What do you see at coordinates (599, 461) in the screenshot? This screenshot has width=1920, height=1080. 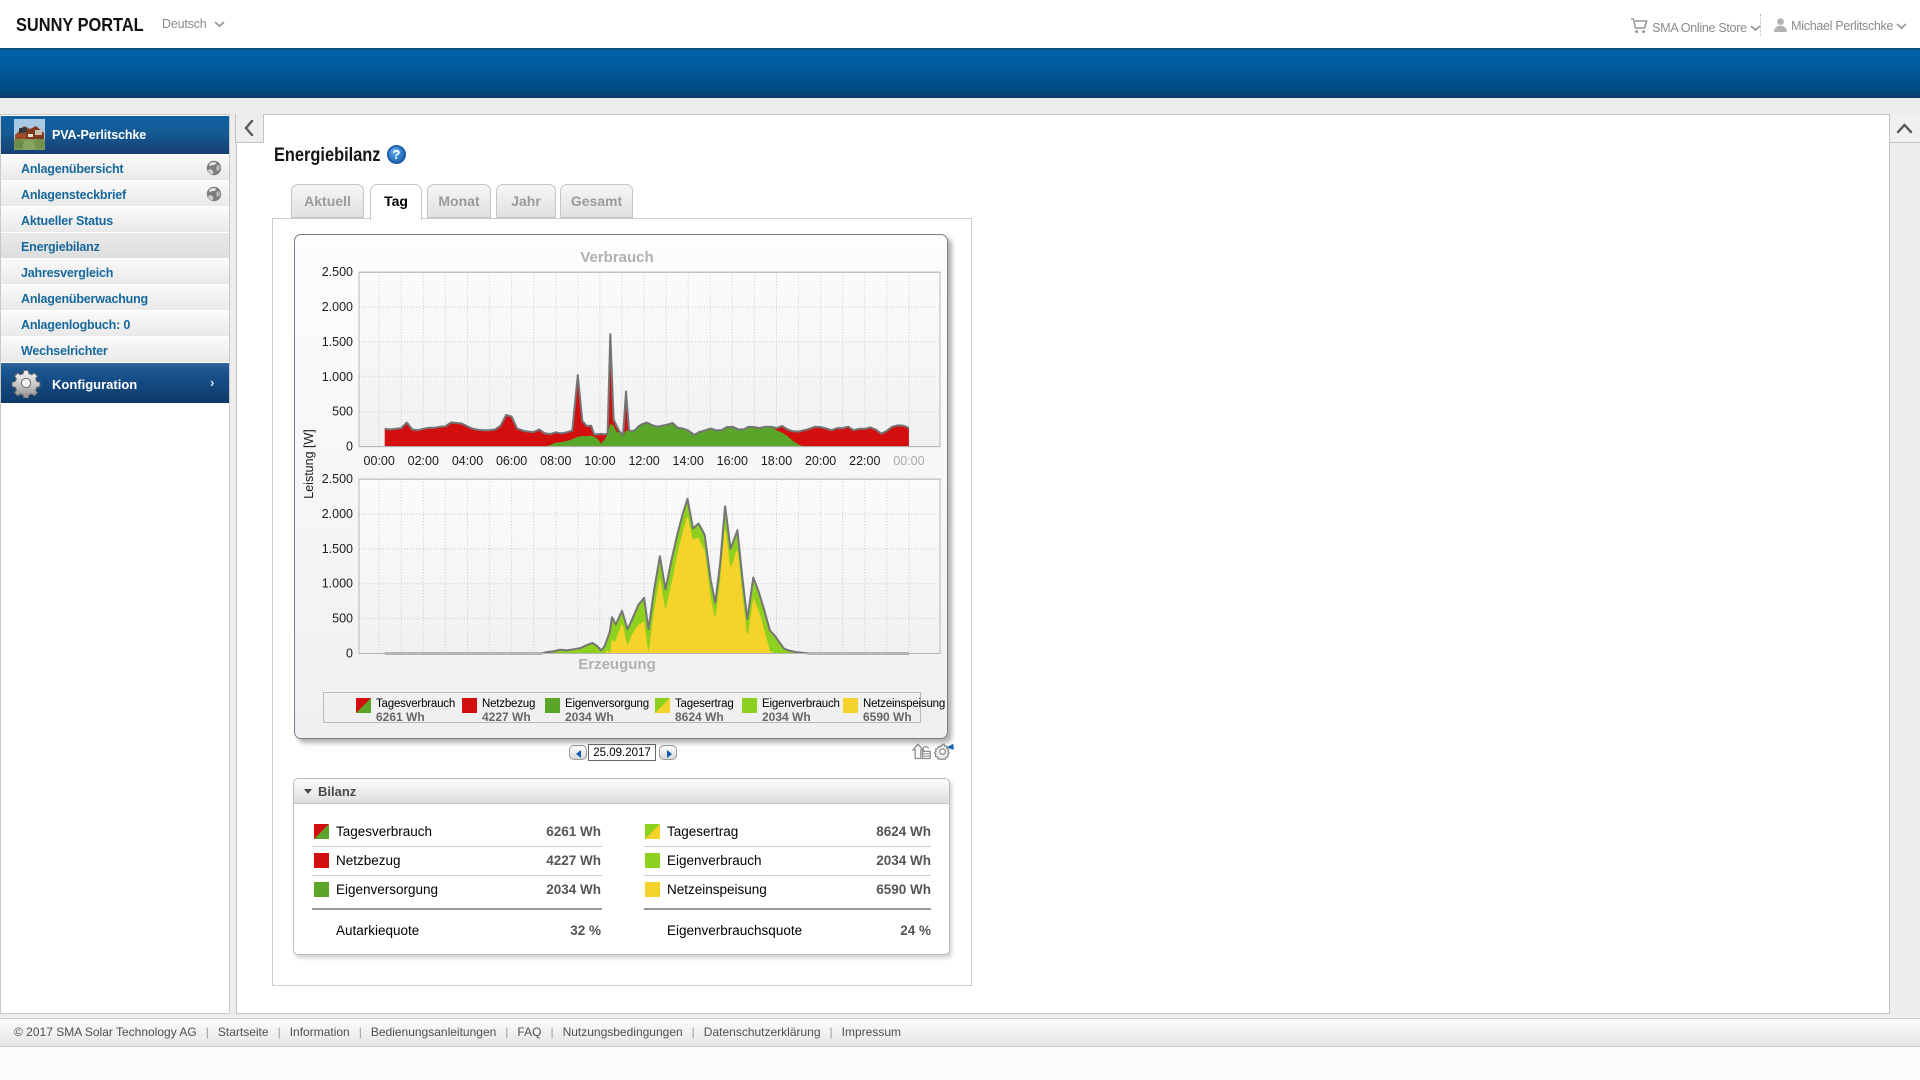 I see `svg-text: 10:00` at bounding box center [599, 461].